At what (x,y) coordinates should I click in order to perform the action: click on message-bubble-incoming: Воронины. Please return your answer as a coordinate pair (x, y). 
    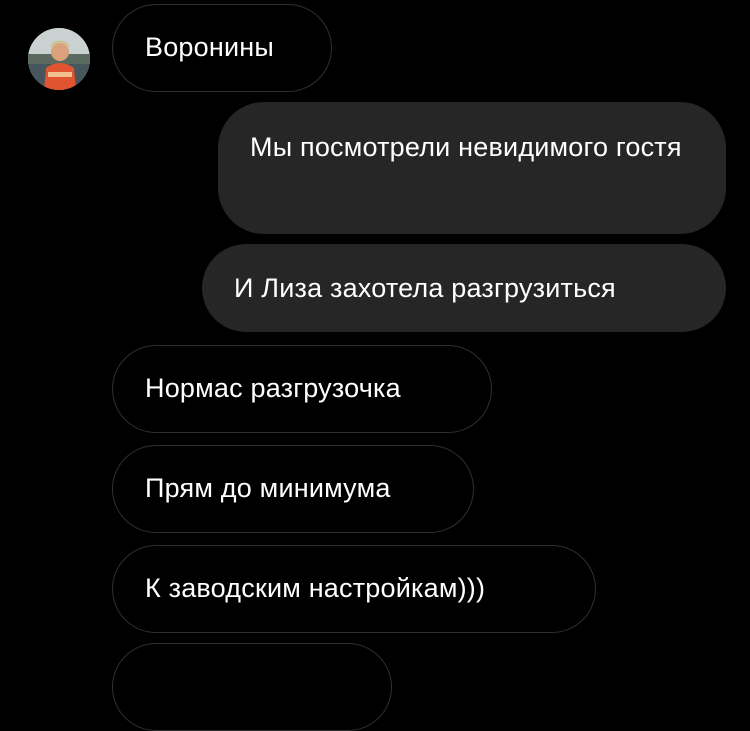
    Looking at the image, I should click on (222, 48).